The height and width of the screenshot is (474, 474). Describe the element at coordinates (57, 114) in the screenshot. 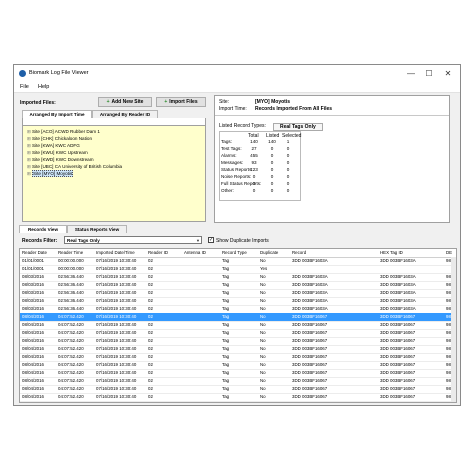

I see `tab-arranged-by-import-time: Arranged By Import Time` at that location.